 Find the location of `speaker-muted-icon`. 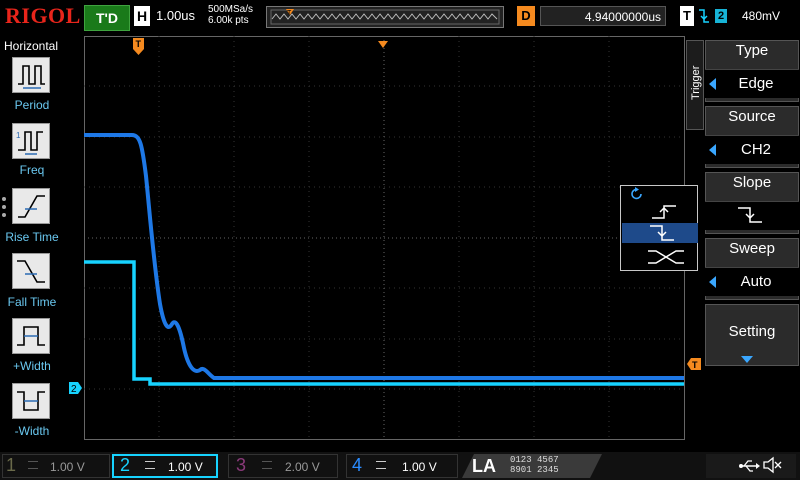

speaker-muted-icon is located at coordinates (772, 467).